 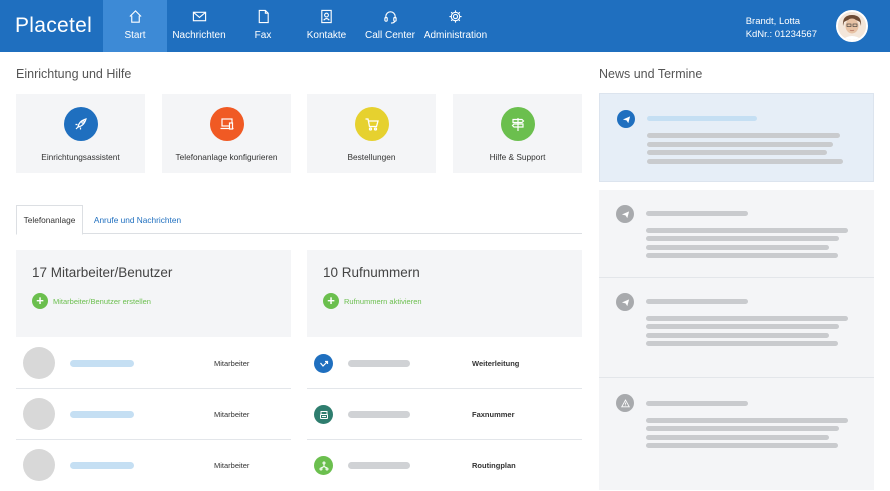 I want to click on activate-numbers-button: + Rufnummern aktivieren, so click(x=372, y=301).